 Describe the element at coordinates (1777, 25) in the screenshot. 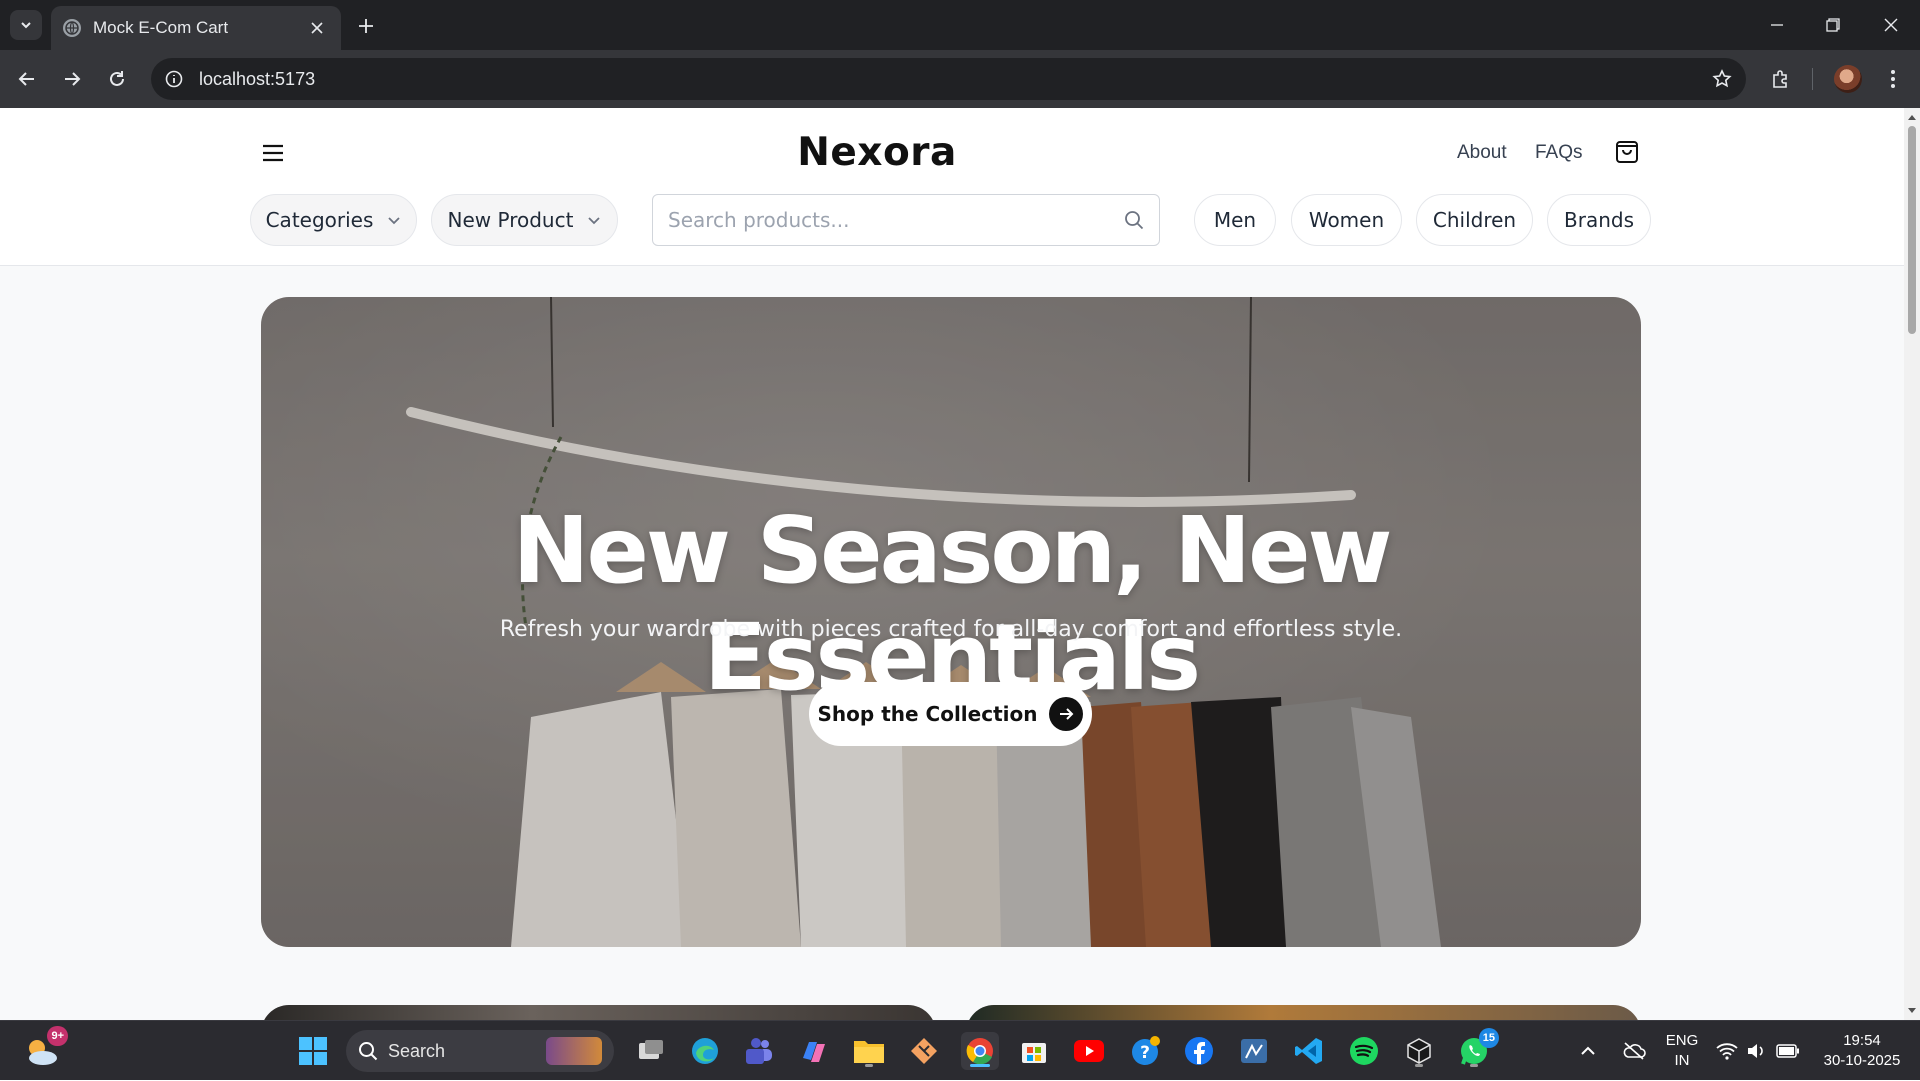

I see `minimize-button` at that location.